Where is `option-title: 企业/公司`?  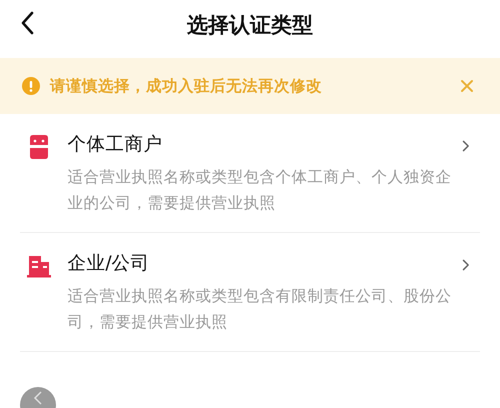 option-title: 企业/公司 is located at coordinates (109, 264).